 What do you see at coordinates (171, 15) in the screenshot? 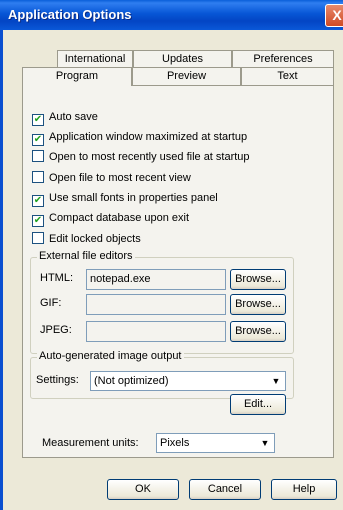
I see `title-bar: Application Options X` at bounding box center [171, 15].